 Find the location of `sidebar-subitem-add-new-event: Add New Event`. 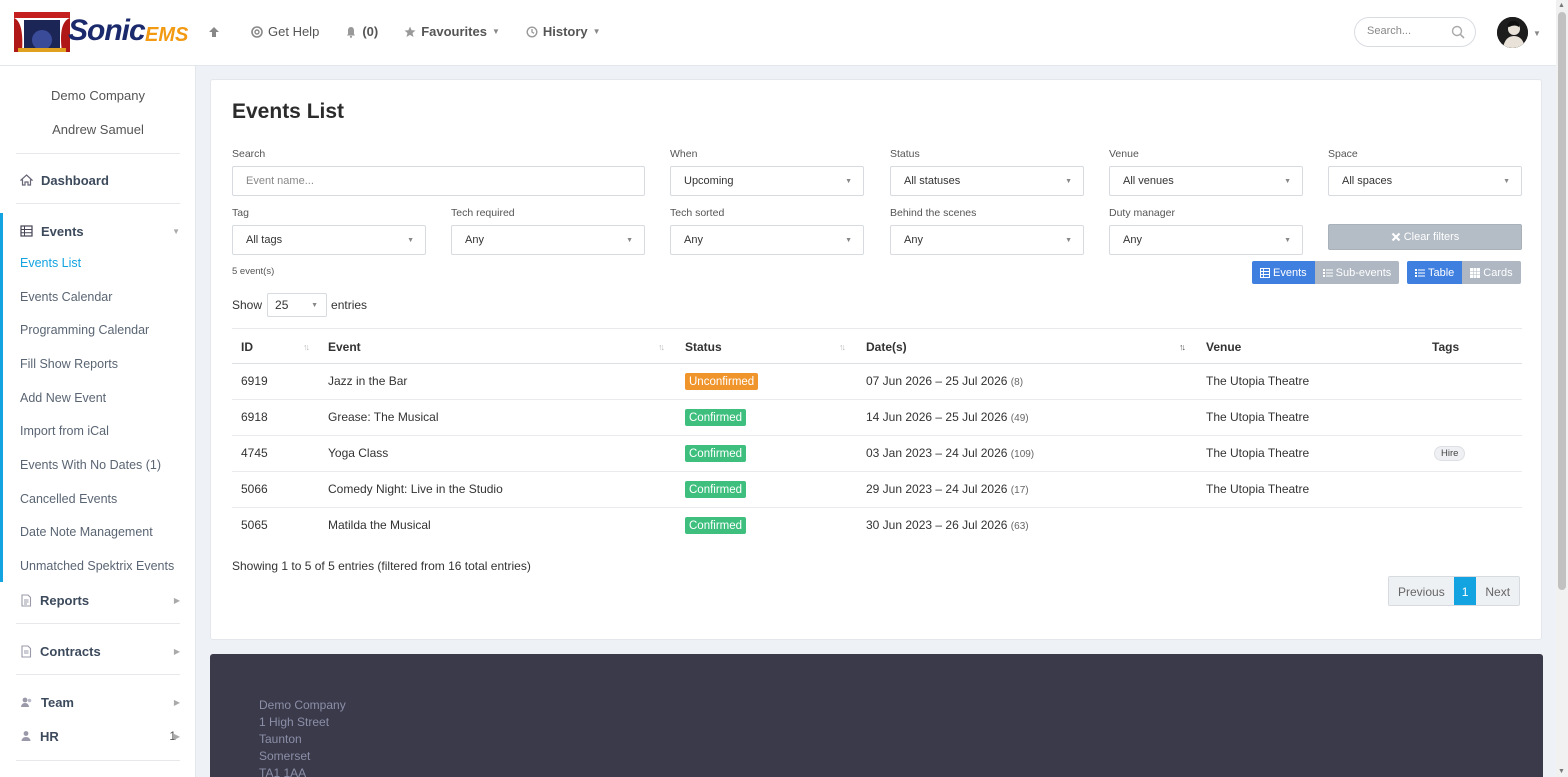

sidebar-subitem-add-new-event: Add New Event is located at coordinates (63, 398).